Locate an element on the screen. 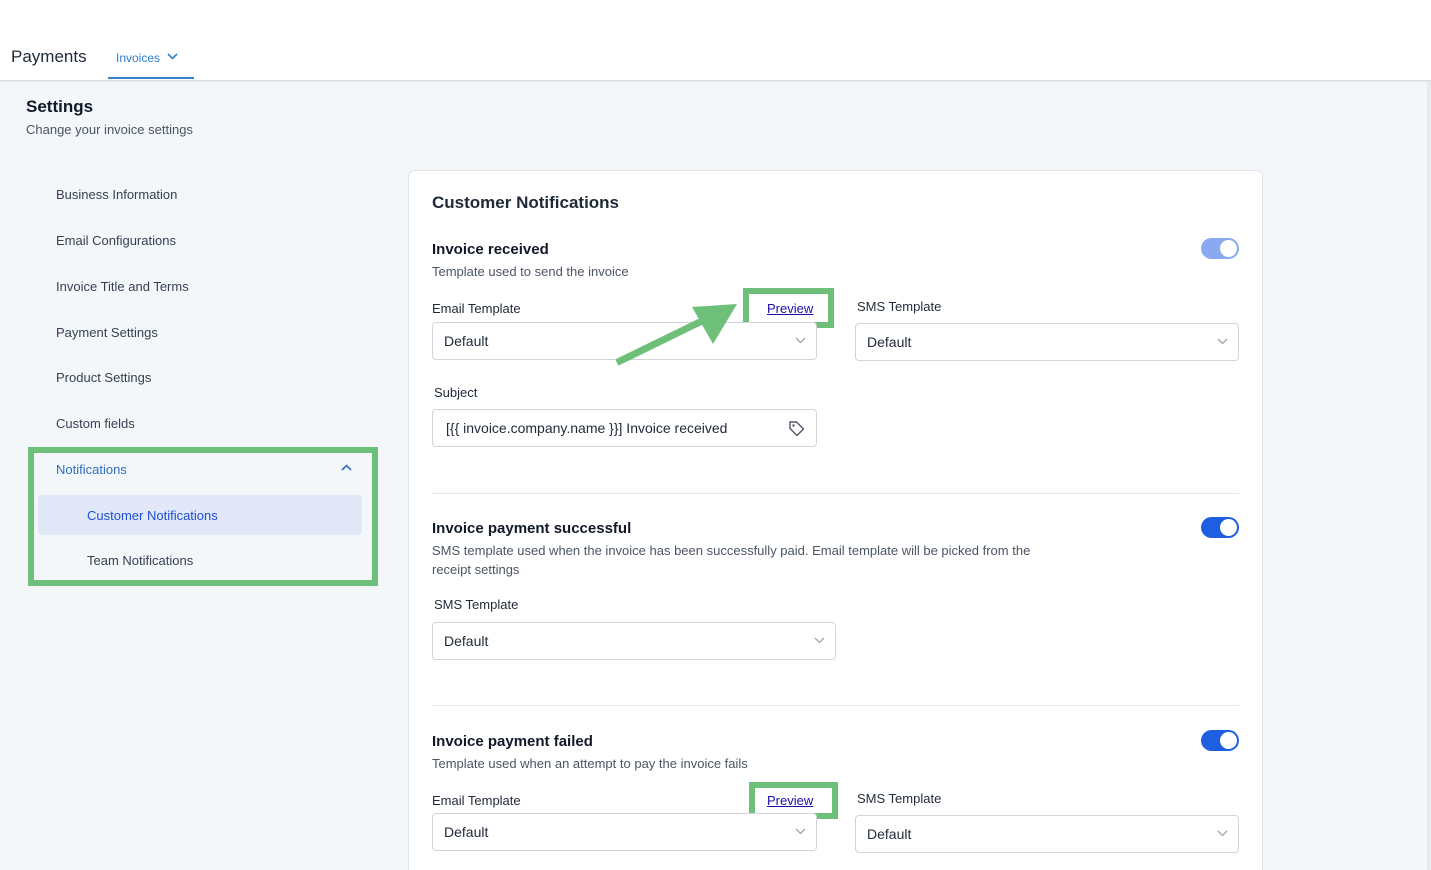 Image resolution: width=1431 pixels, height=870 pixels. sms-template-select-payment-failed: Default is located at coordinates (1047, 834).